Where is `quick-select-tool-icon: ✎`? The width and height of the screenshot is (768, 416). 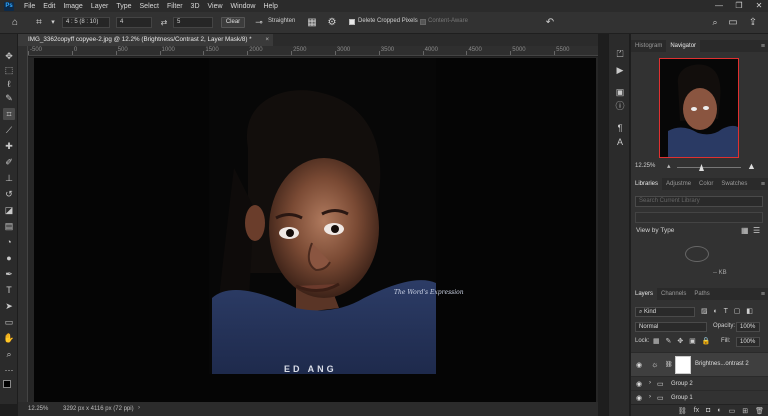
quick-select-tool-icon: ✎ is located at coordinates (9, 98).